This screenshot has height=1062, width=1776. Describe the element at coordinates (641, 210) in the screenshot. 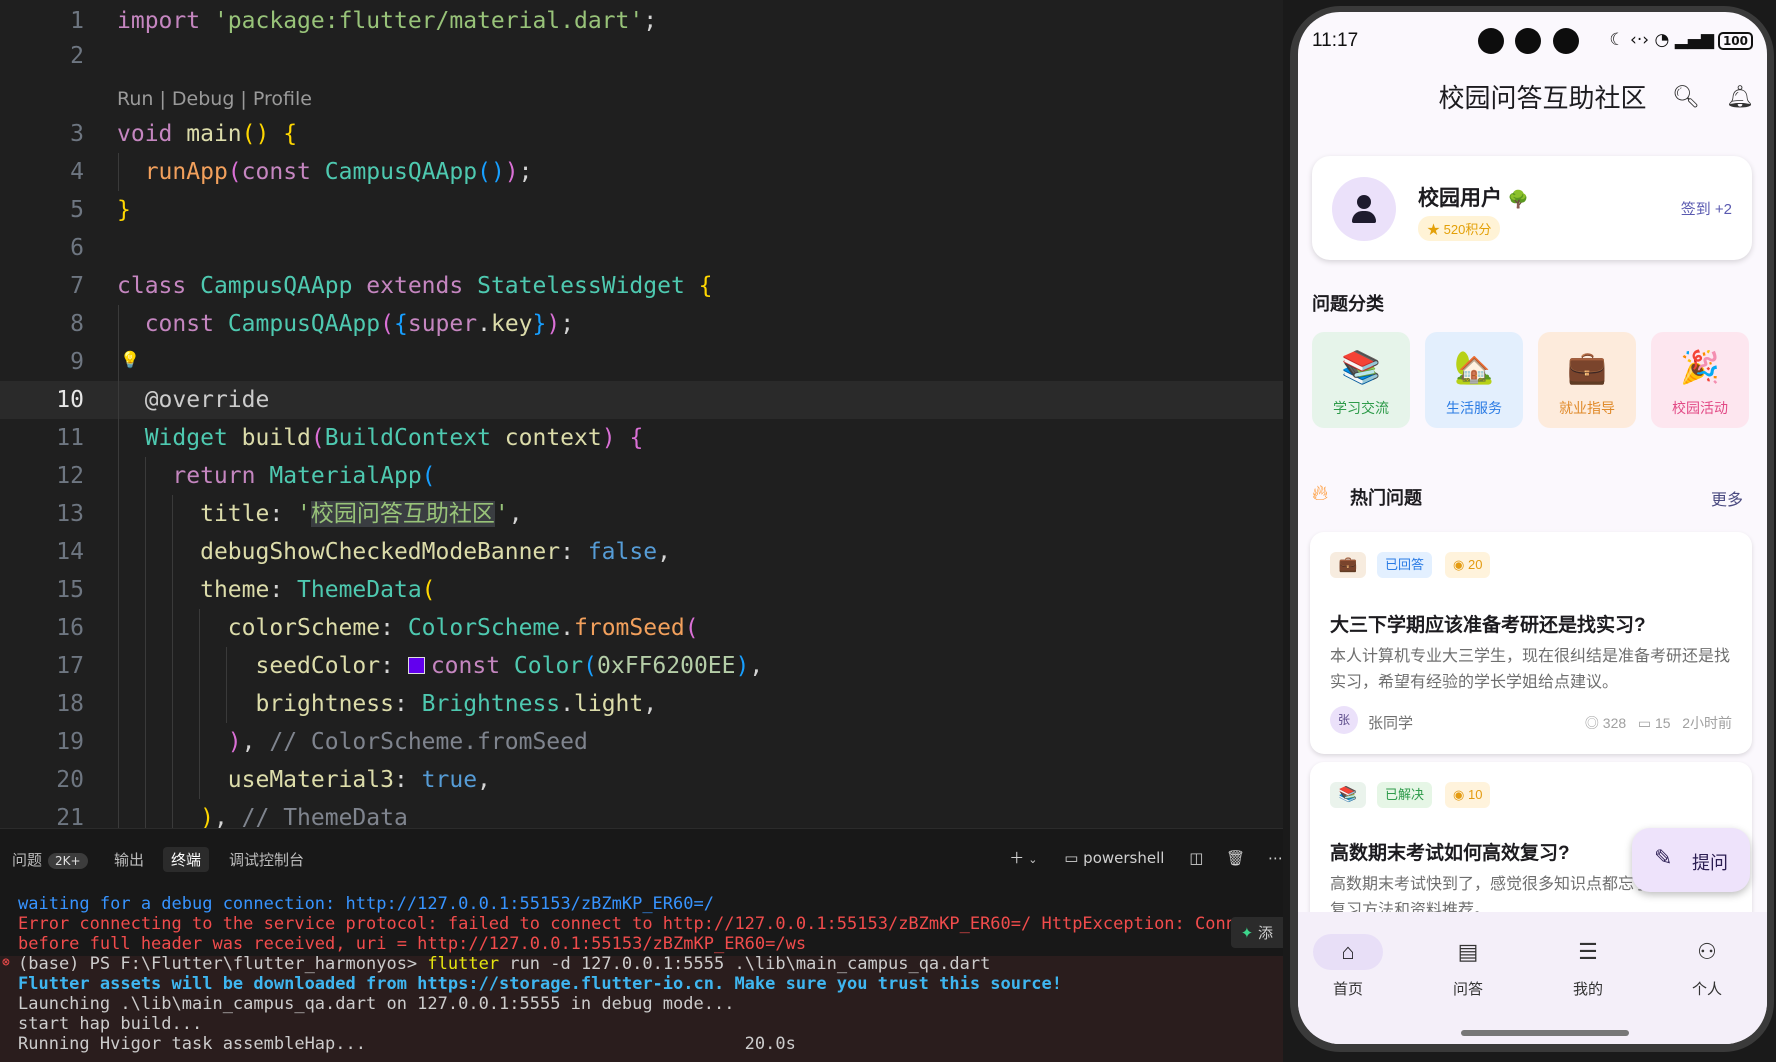

I see `code-line: 5}` at that location.